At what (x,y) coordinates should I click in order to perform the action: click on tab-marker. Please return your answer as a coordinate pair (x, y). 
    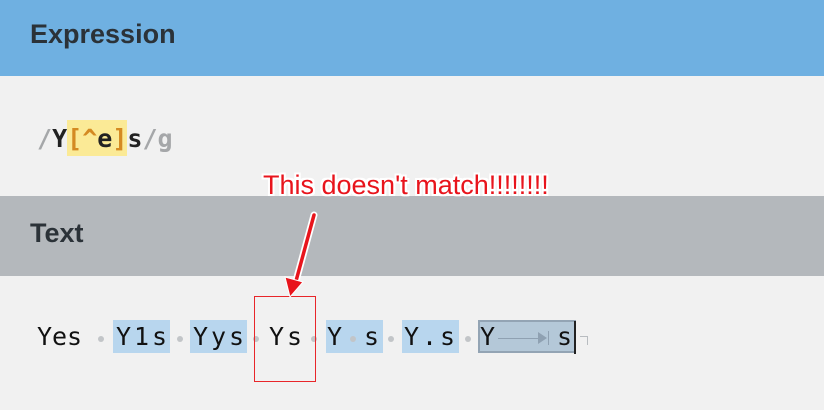
    Looking at the image, I should click on (519, 338).